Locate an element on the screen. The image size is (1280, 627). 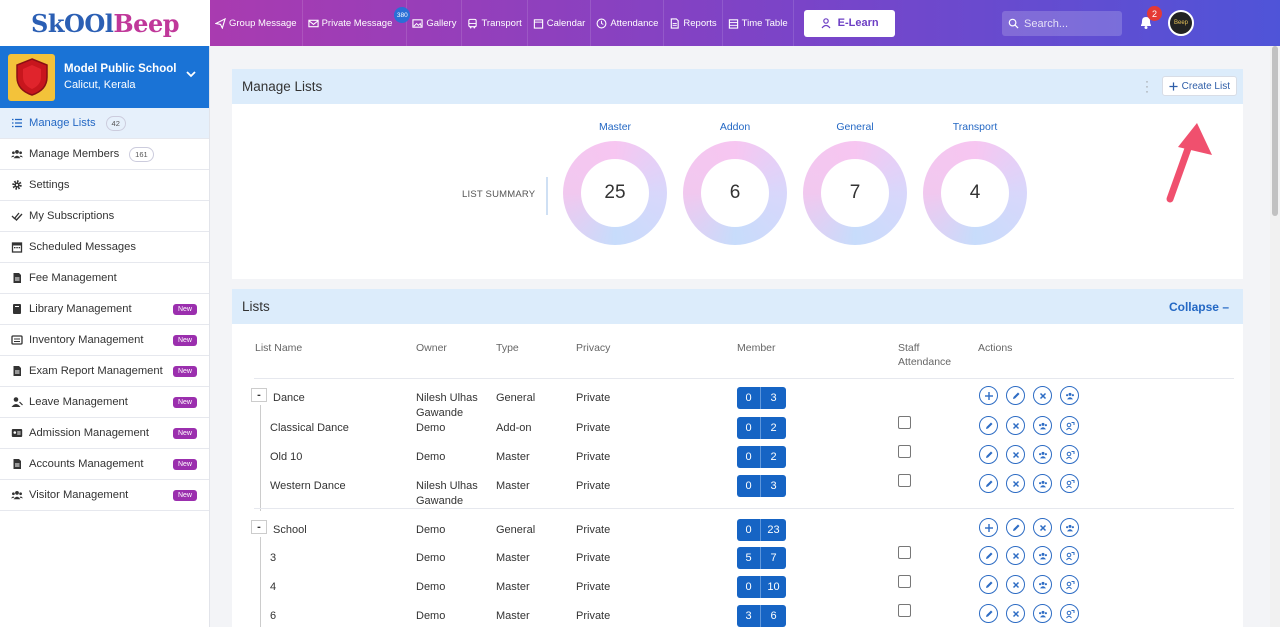
sidebar-item-inventory-management: Inventory Management New is located at coordinates (104, 340).